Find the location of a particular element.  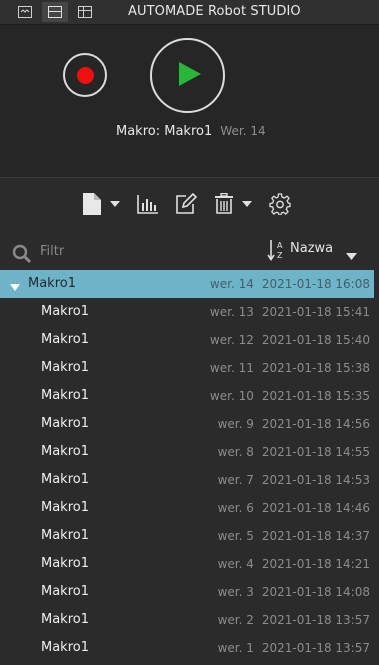

version-number: wer. 6 is located at coordinates (235, 508).